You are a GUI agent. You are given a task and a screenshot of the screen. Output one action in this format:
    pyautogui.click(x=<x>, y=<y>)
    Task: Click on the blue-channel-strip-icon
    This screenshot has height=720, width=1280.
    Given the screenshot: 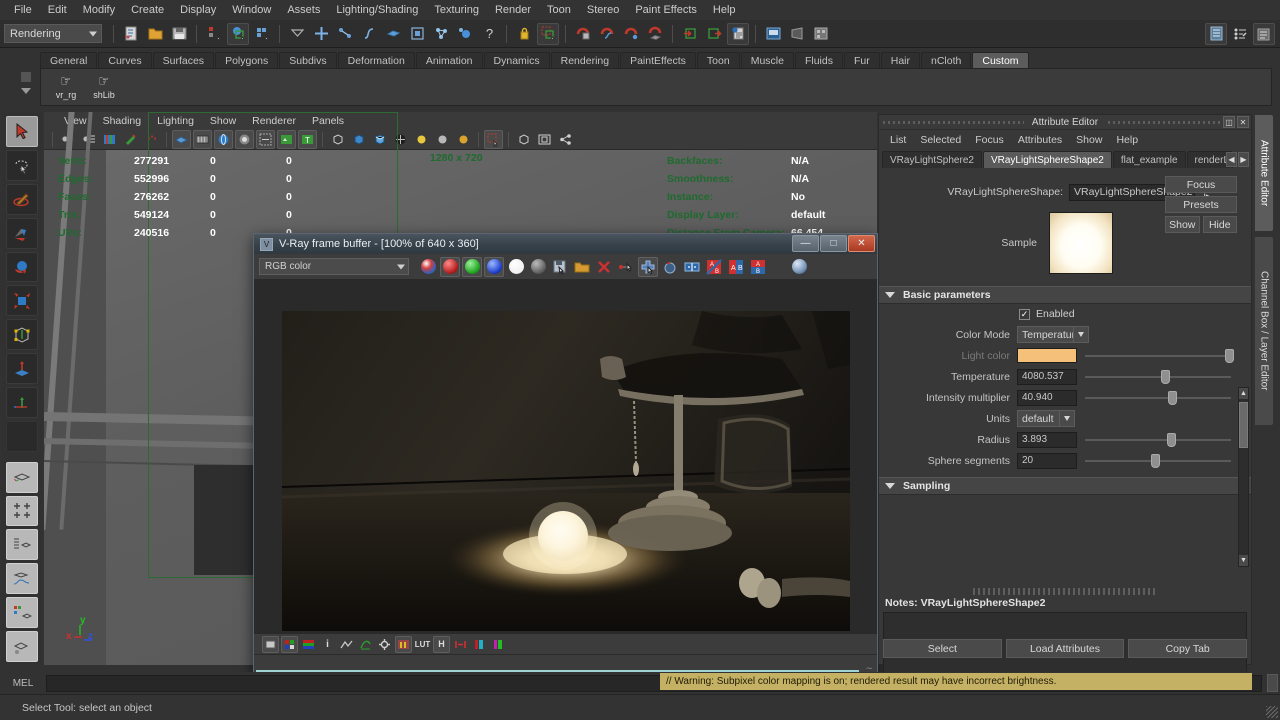 What is the action you would take?
    pyautogui.click(x=479, y=644)
    